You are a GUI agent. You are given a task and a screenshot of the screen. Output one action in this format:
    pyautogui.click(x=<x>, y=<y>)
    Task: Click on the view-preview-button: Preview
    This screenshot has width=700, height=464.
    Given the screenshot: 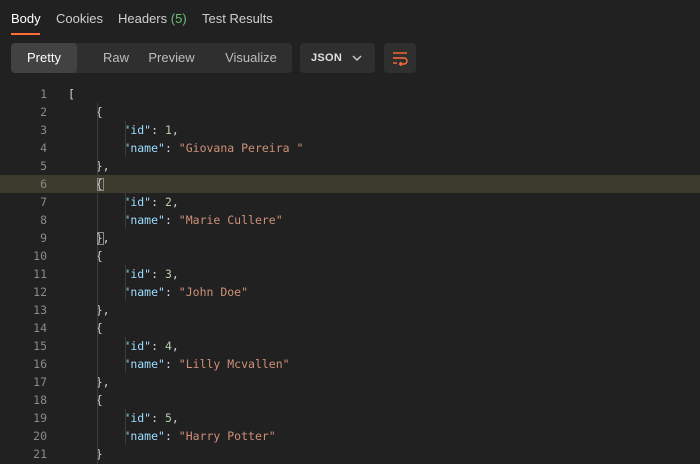 What is the action you would take?
    pyautogui.click(x=171, y=58)
    